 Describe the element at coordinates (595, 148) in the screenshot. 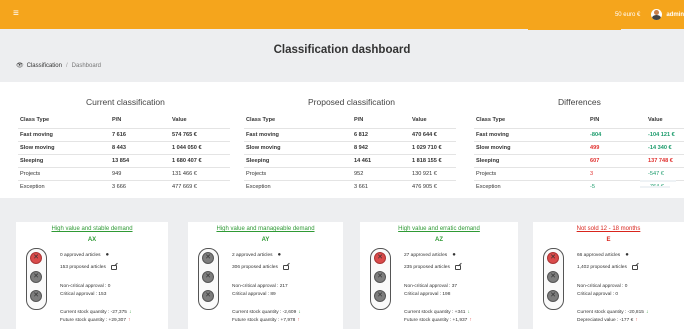

I see `pn-cell: 499` at that location.